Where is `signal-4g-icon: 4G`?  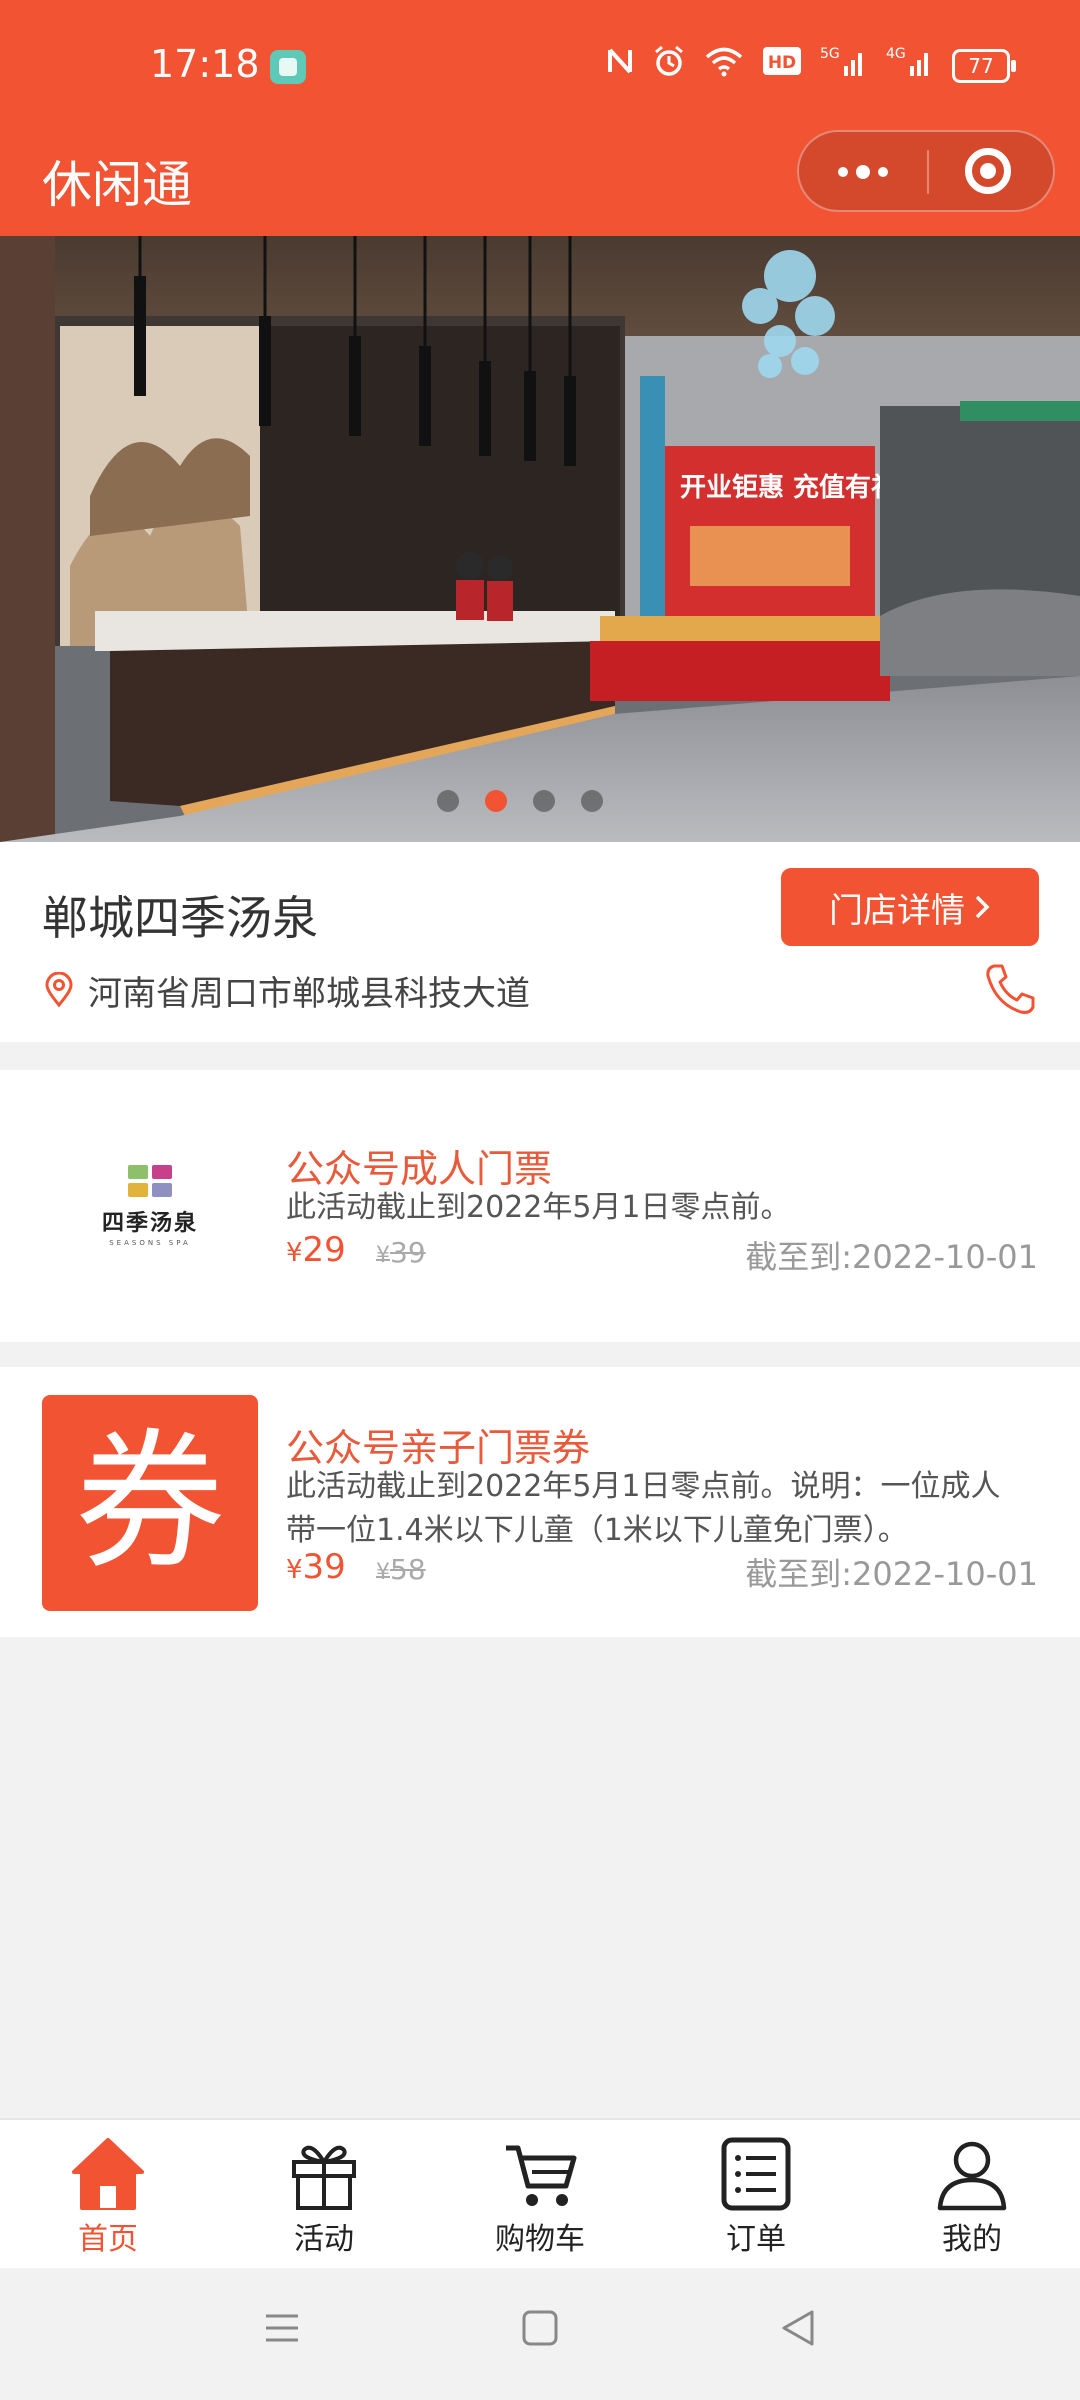 signal-4g-icon: 4G is located at coordinates (910, 66).